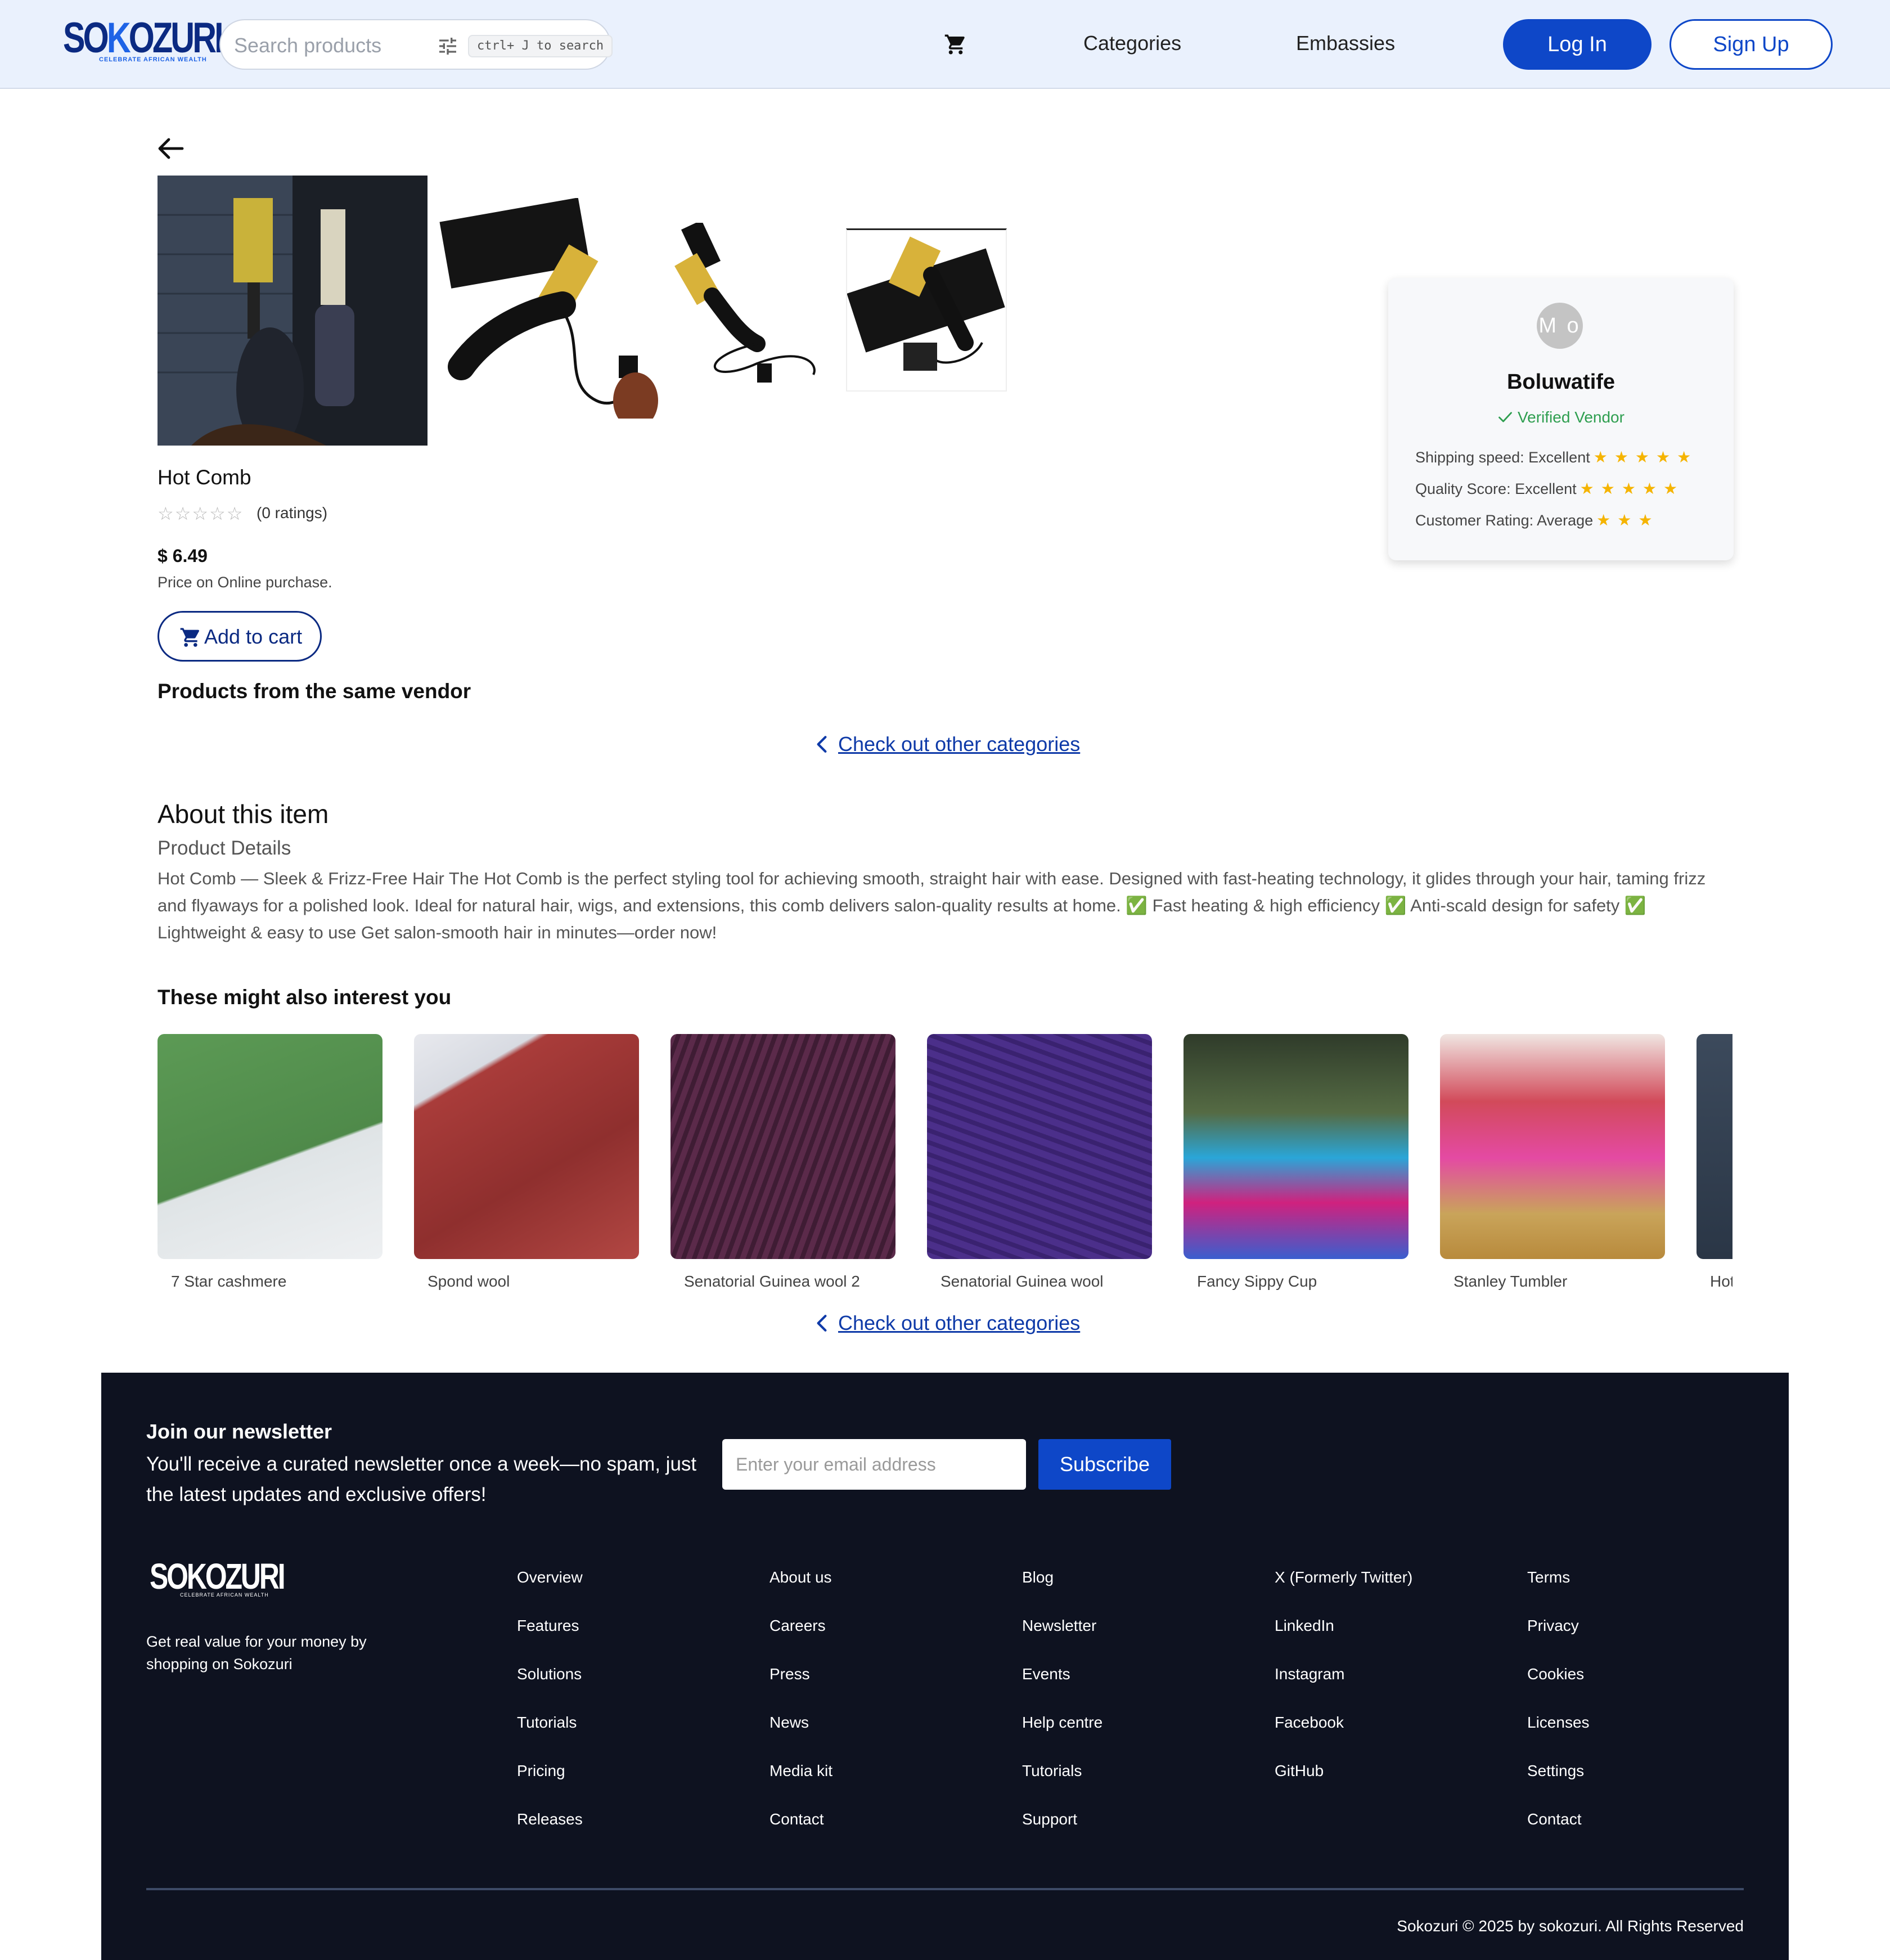  Describe the element at coordinates (305, 997) in the screenshot. I see `recommended-title: These might also interest you` at that location.